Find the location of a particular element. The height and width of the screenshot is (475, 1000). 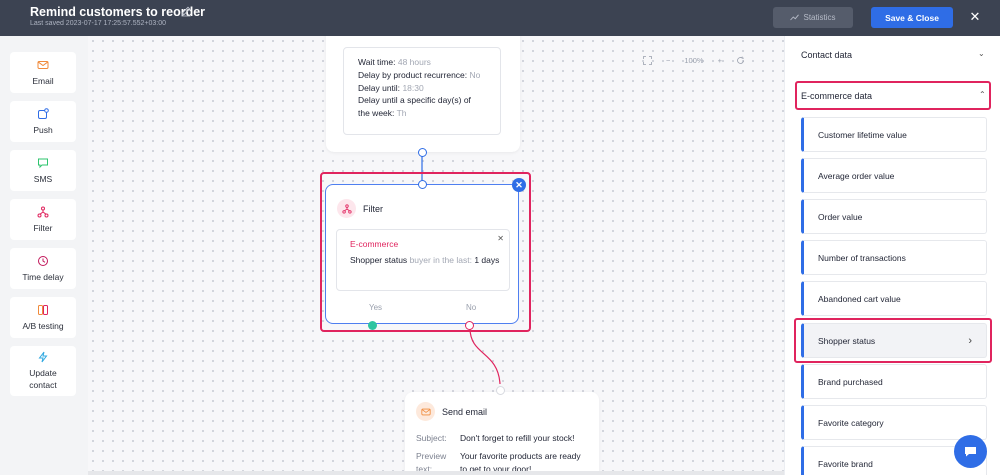

item-number-of-transactions: Number of transactions is located at coordinates (894, 257).